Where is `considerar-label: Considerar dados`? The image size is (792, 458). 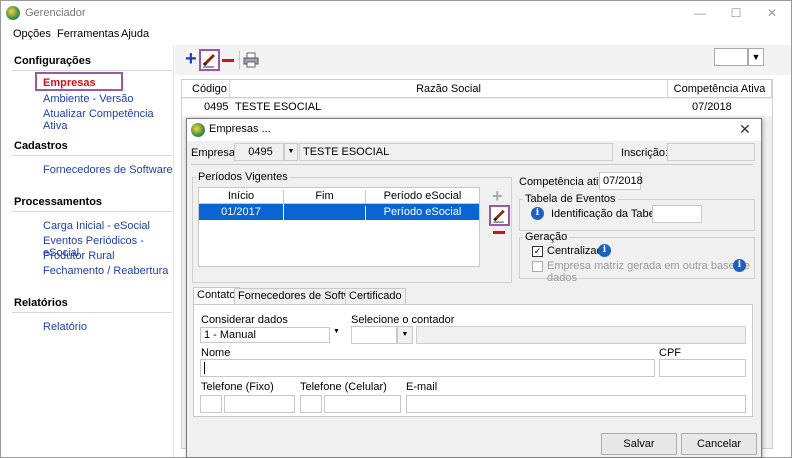
considerar-label: Considerar dados is located at coordinates (244, 320).